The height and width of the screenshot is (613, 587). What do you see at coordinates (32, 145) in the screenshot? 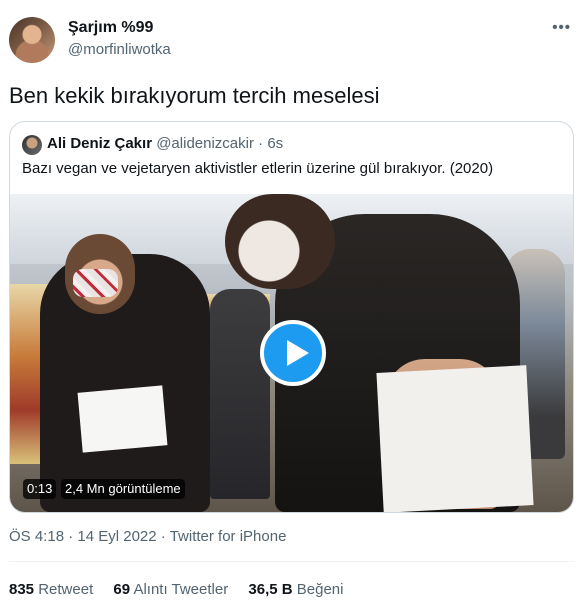
I see `quoted-author-avatar` at bounding box center [32, 145].